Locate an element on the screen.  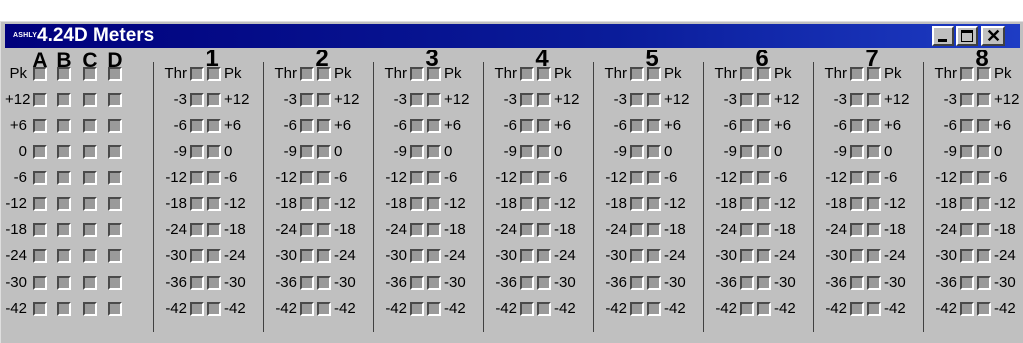
level-label: 0 is located at coordinates (228, 151).